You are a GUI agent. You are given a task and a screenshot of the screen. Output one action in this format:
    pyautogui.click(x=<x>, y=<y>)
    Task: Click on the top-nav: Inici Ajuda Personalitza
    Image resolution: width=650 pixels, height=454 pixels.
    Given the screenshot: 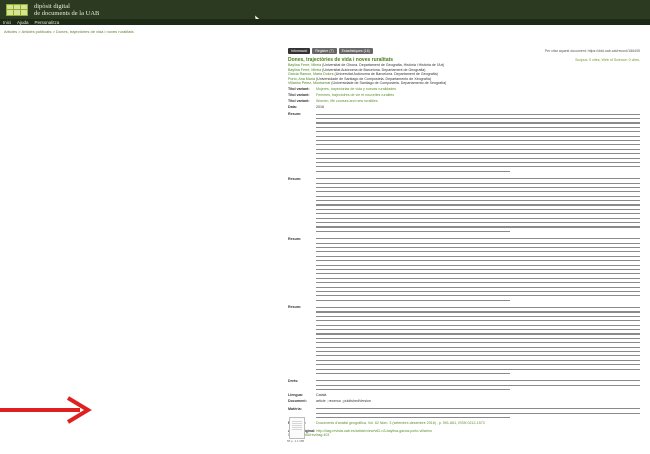 What is the action you would take?
    pyautogui.click(x=325, y=22)
    